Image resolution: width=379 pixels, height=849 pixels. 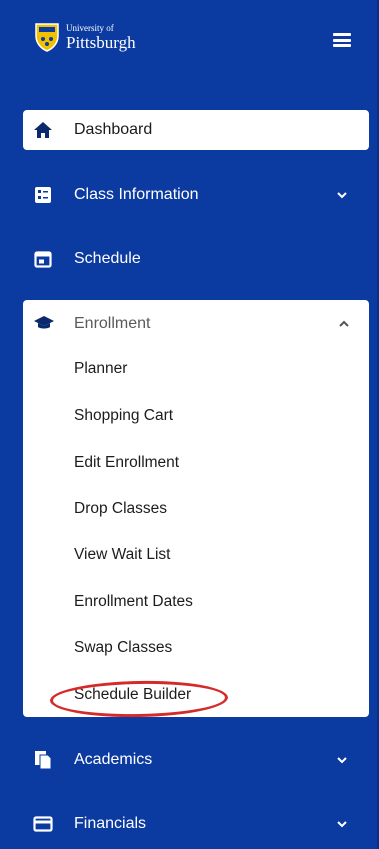 I want to click on submenu-item-shopping-cart: Shopping Cart, so click(x=123, y=416).